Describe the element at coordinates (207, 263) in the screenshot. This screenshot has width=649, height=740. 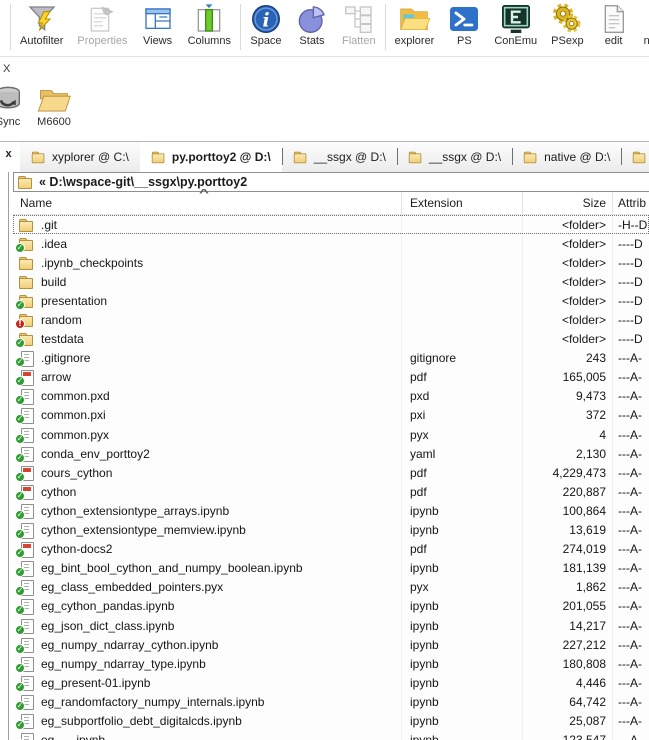
I see `file-name-cell: .ipynb_checkpoints` at that location.